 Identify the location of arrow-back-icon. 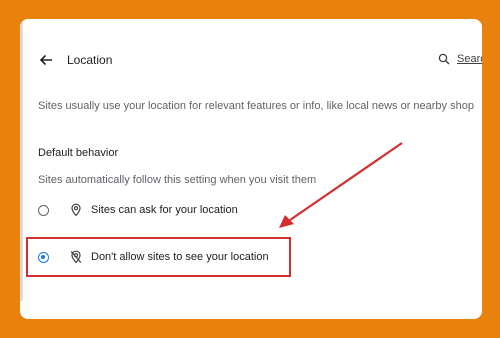
(46, 60).